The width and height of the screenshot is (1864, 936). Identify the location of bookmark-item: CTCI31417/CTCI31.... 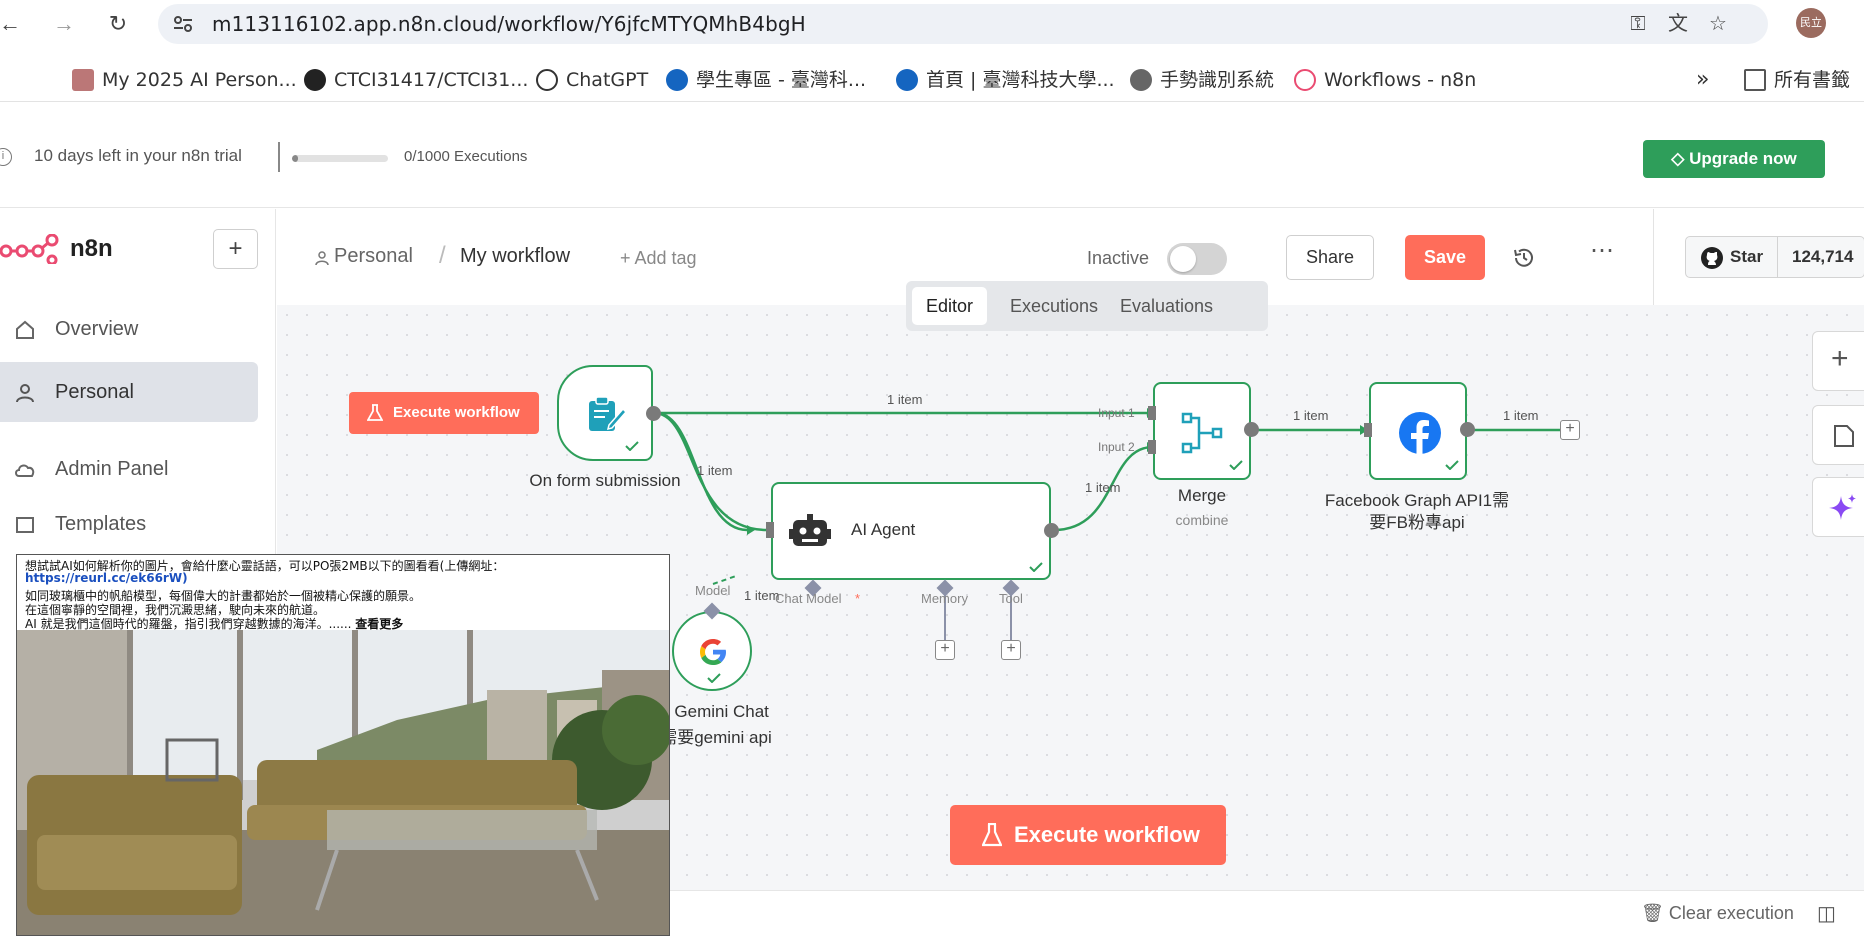
(416, 80).